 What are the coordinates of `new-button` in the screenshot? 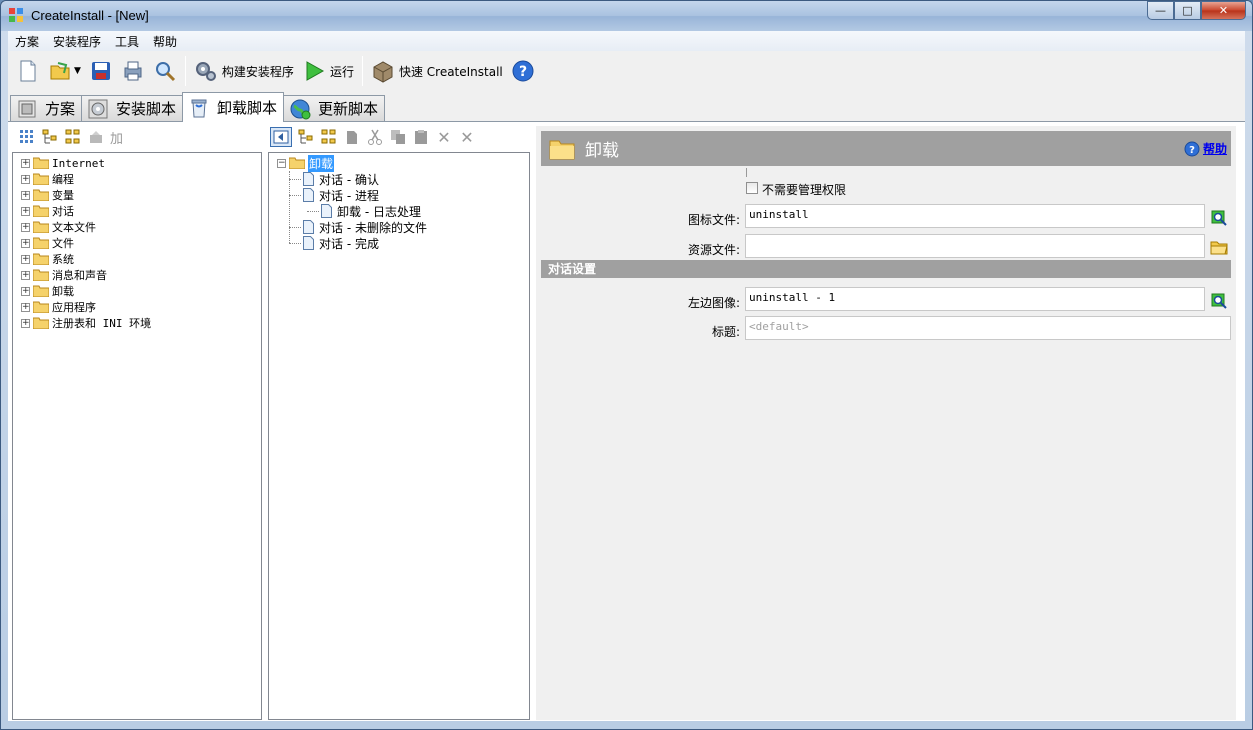 It's located at (28, 71).